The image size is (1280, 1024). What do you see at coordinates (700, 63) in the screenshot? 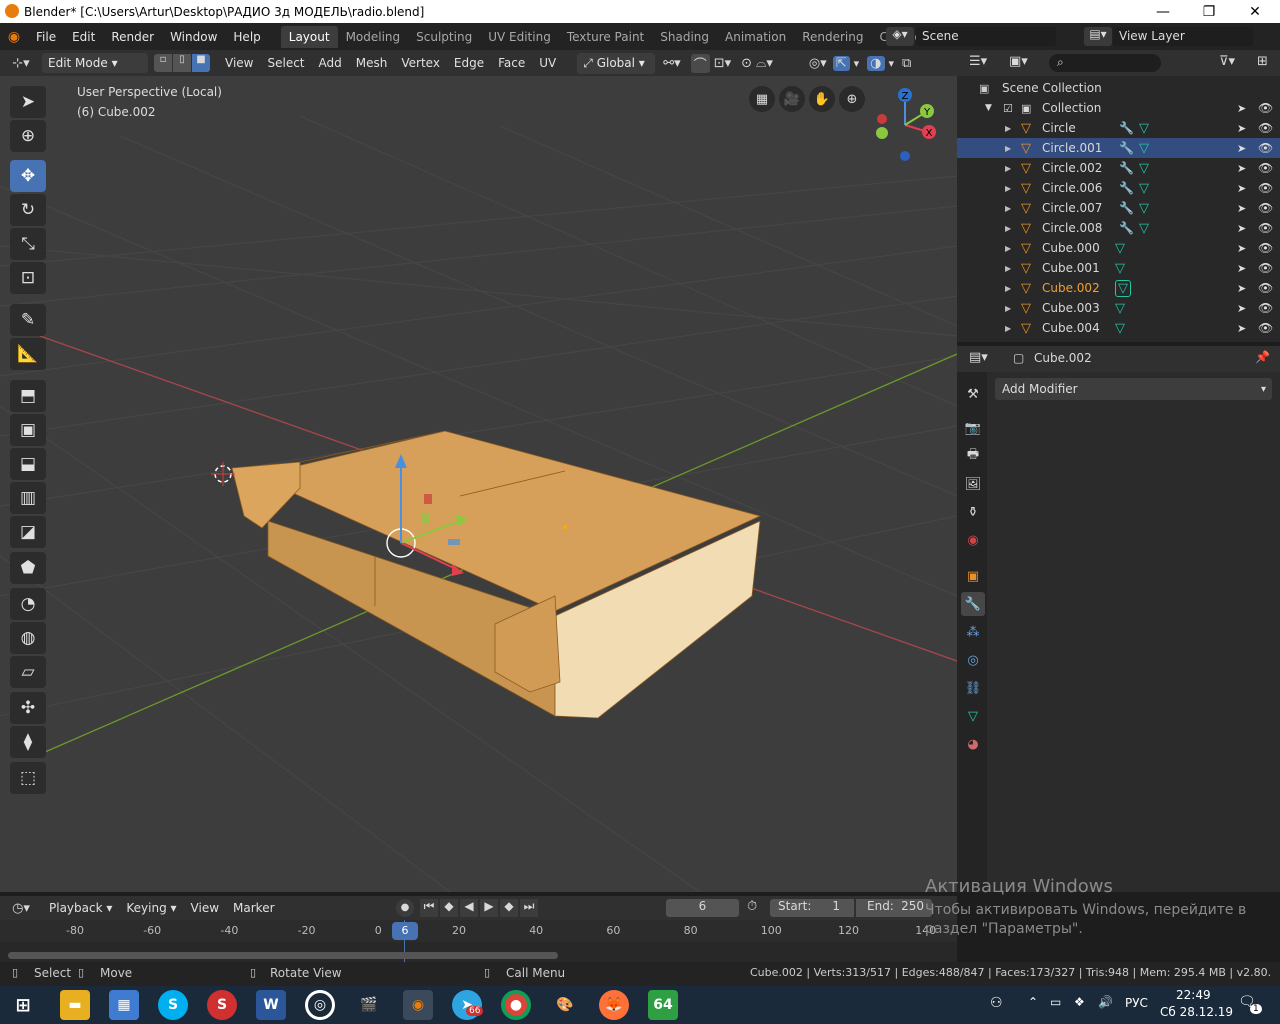
I see `snap-icon: ⌒` at bounding box center [700, 63].